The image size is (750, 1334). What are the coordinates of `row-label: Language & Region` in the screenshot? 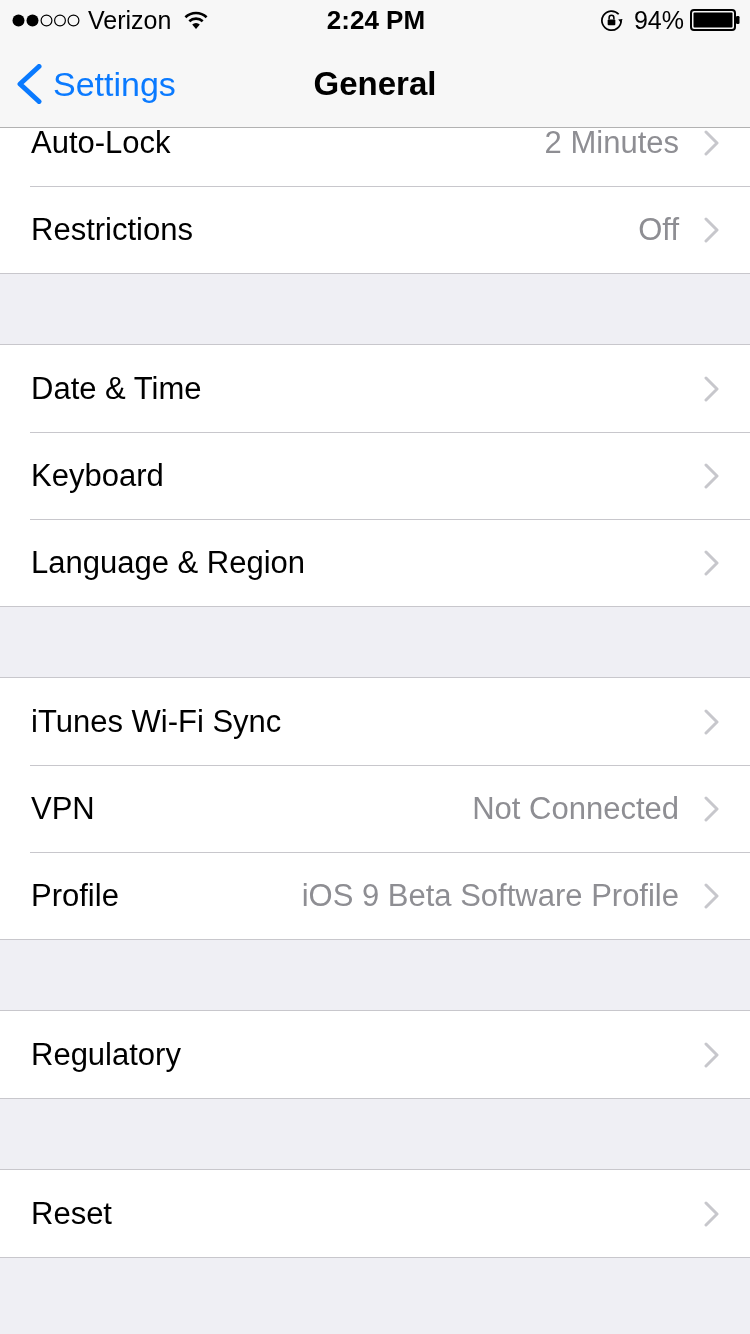 It's located at (367, 563).